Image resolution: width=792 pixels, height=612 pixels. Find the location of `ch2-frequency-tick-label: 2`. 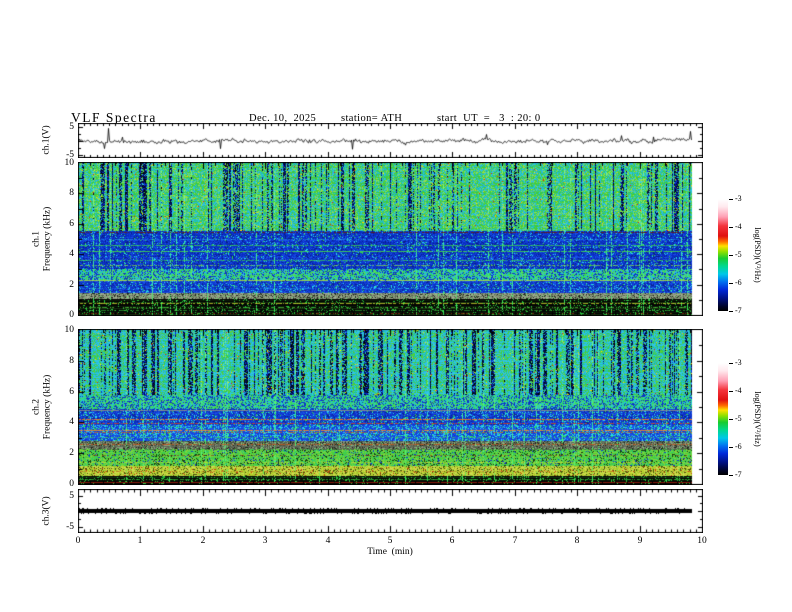

ch2-frequency-tick-label: 2 is located at coordinates (71, 453).